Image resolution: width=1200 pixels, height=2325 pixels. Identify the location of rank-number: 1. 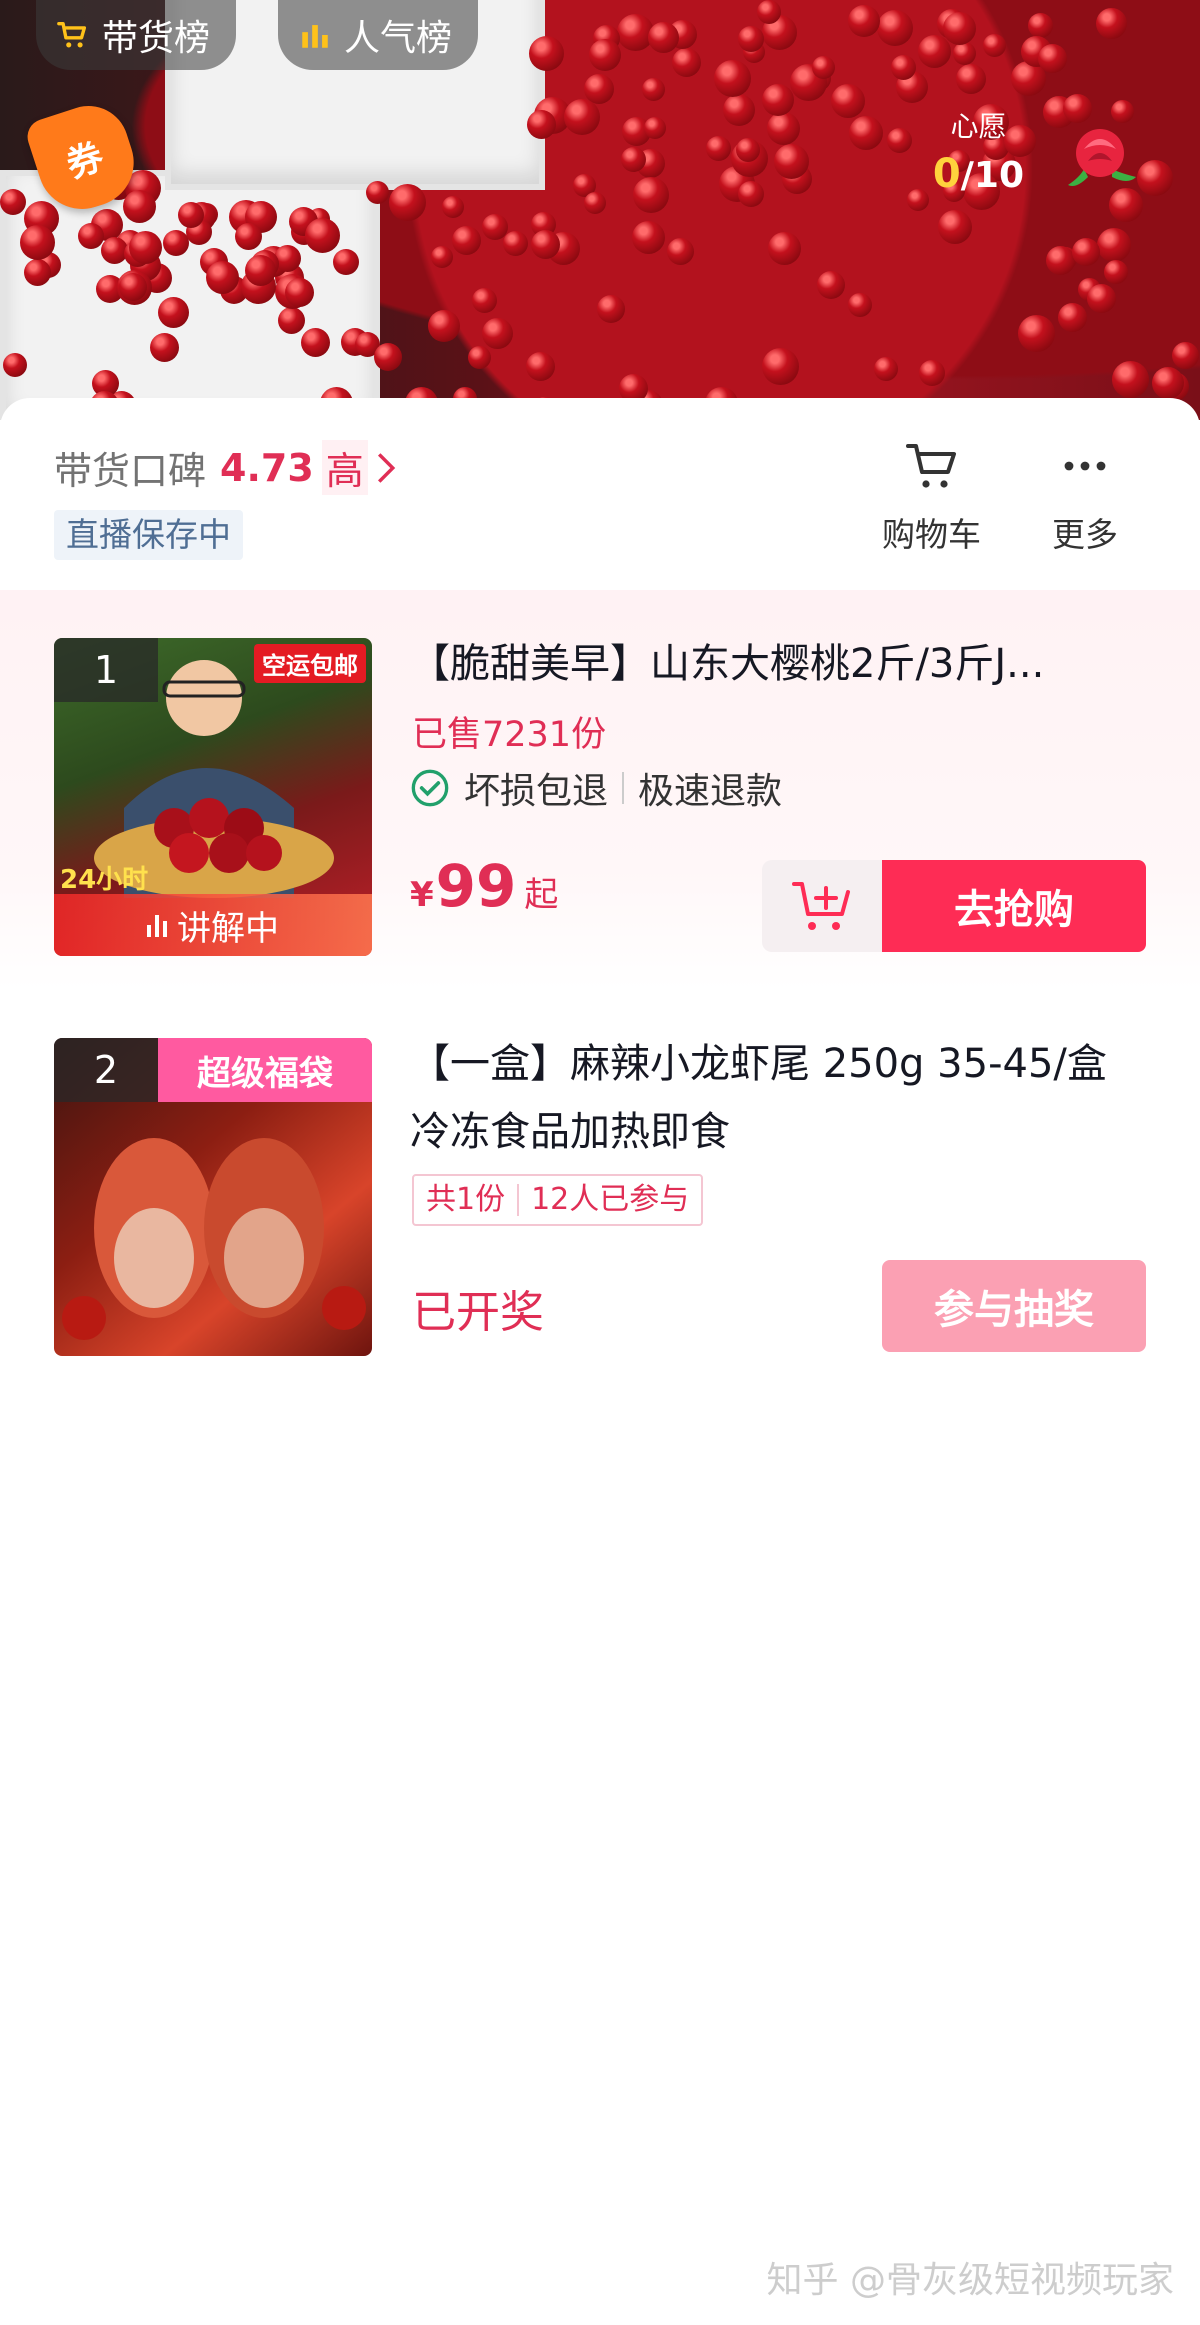
(106, 670).